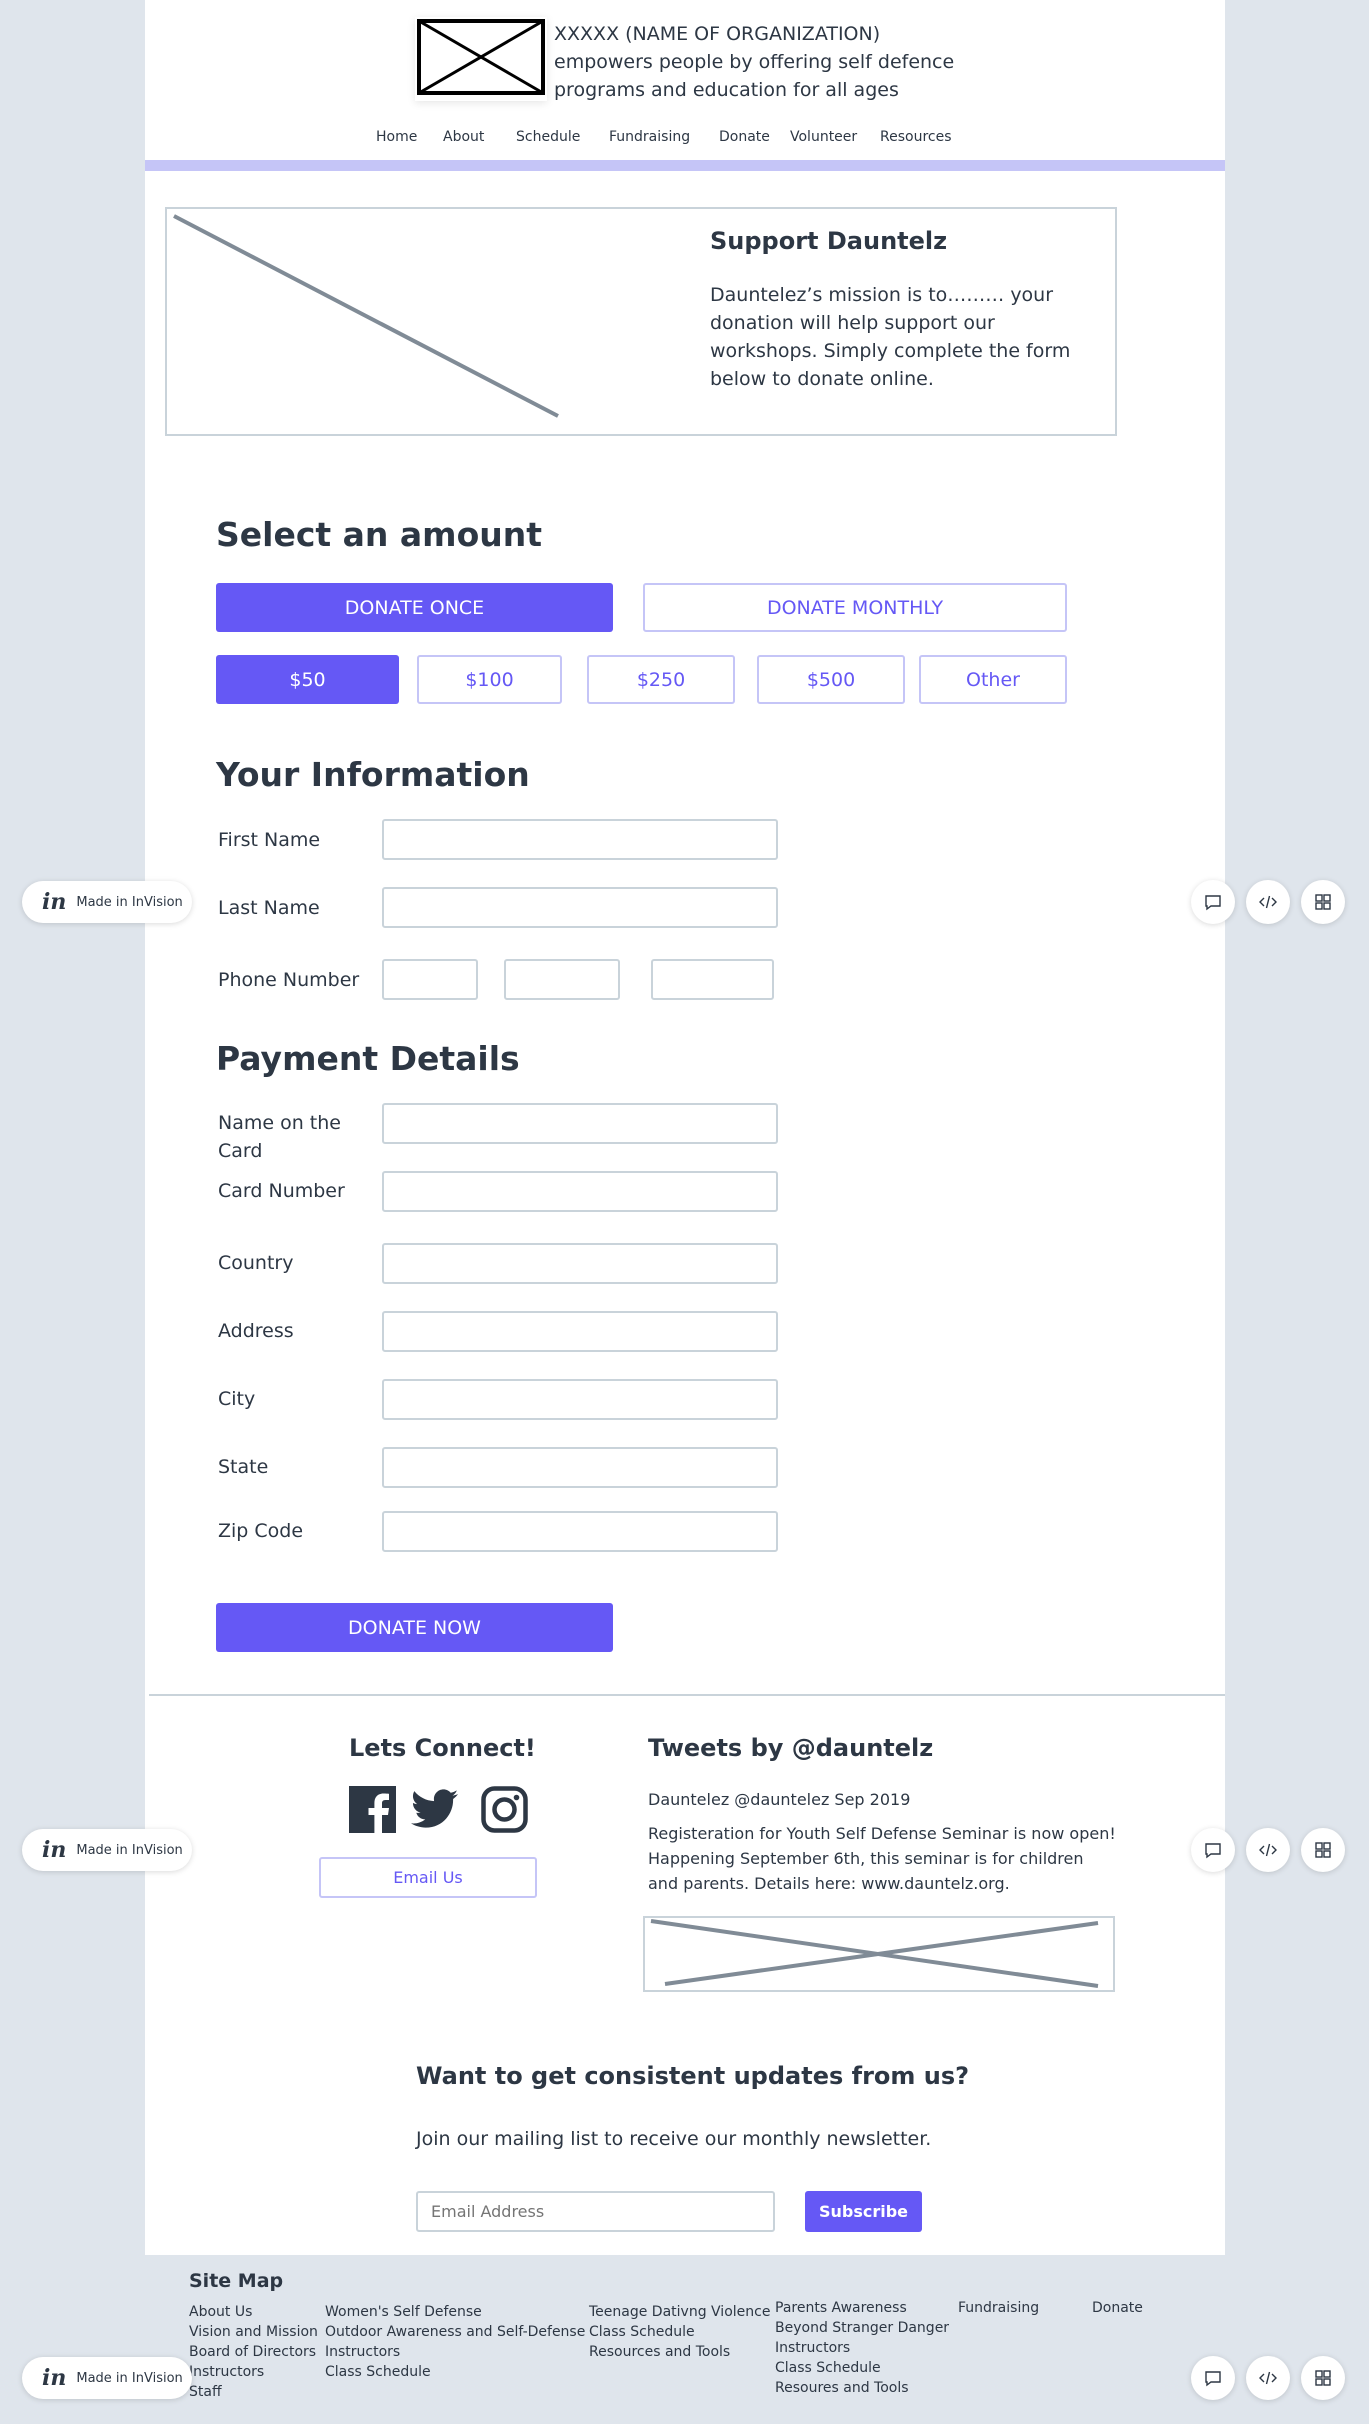 The image size is (1369, 2424). Describe the element at coordinates (580, 1263) in the screenshot. I see `country-field` at that location.